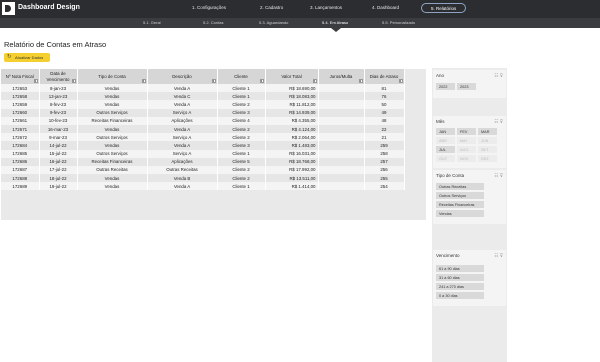 This screenshot has width=600, height=362. Describe the element at coordinates (460, 195) in the screenshot. I see `slicer-item-tipo: Outros Serviços` at that location.